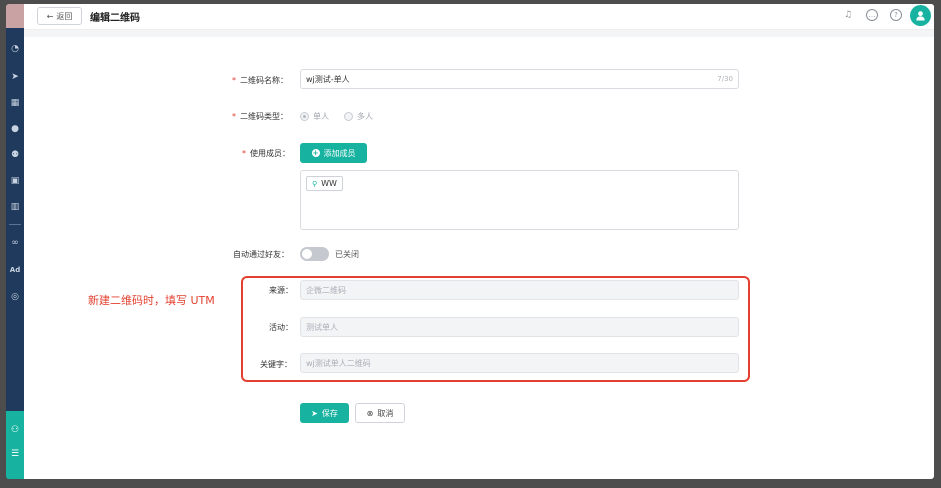  I want to click on cancel-button-label: 取消, so click(385, 413).